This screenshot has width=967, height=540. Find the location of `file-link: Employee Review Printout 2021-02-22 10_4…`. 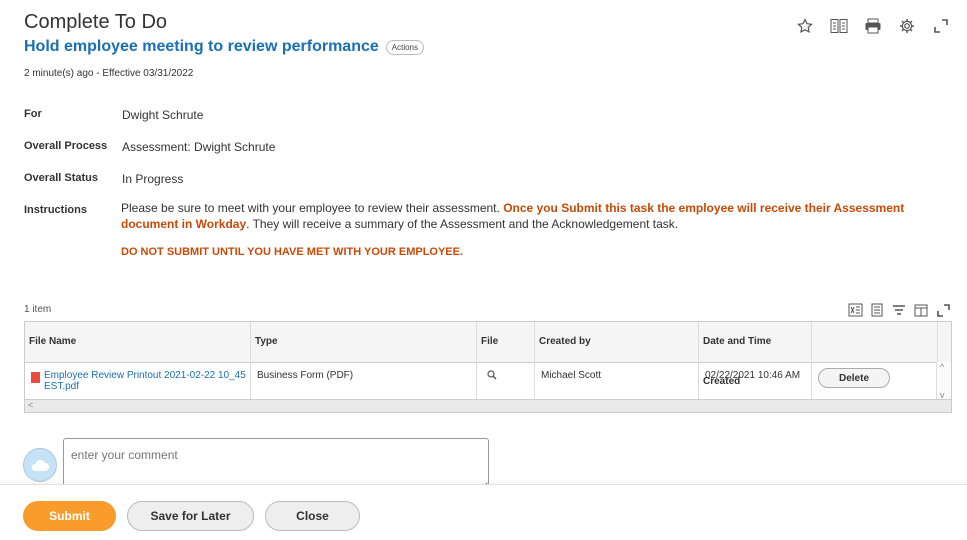

file-link: Employee Review Printout 2021-02-22 10_4… is located at coordinates (138, 381).